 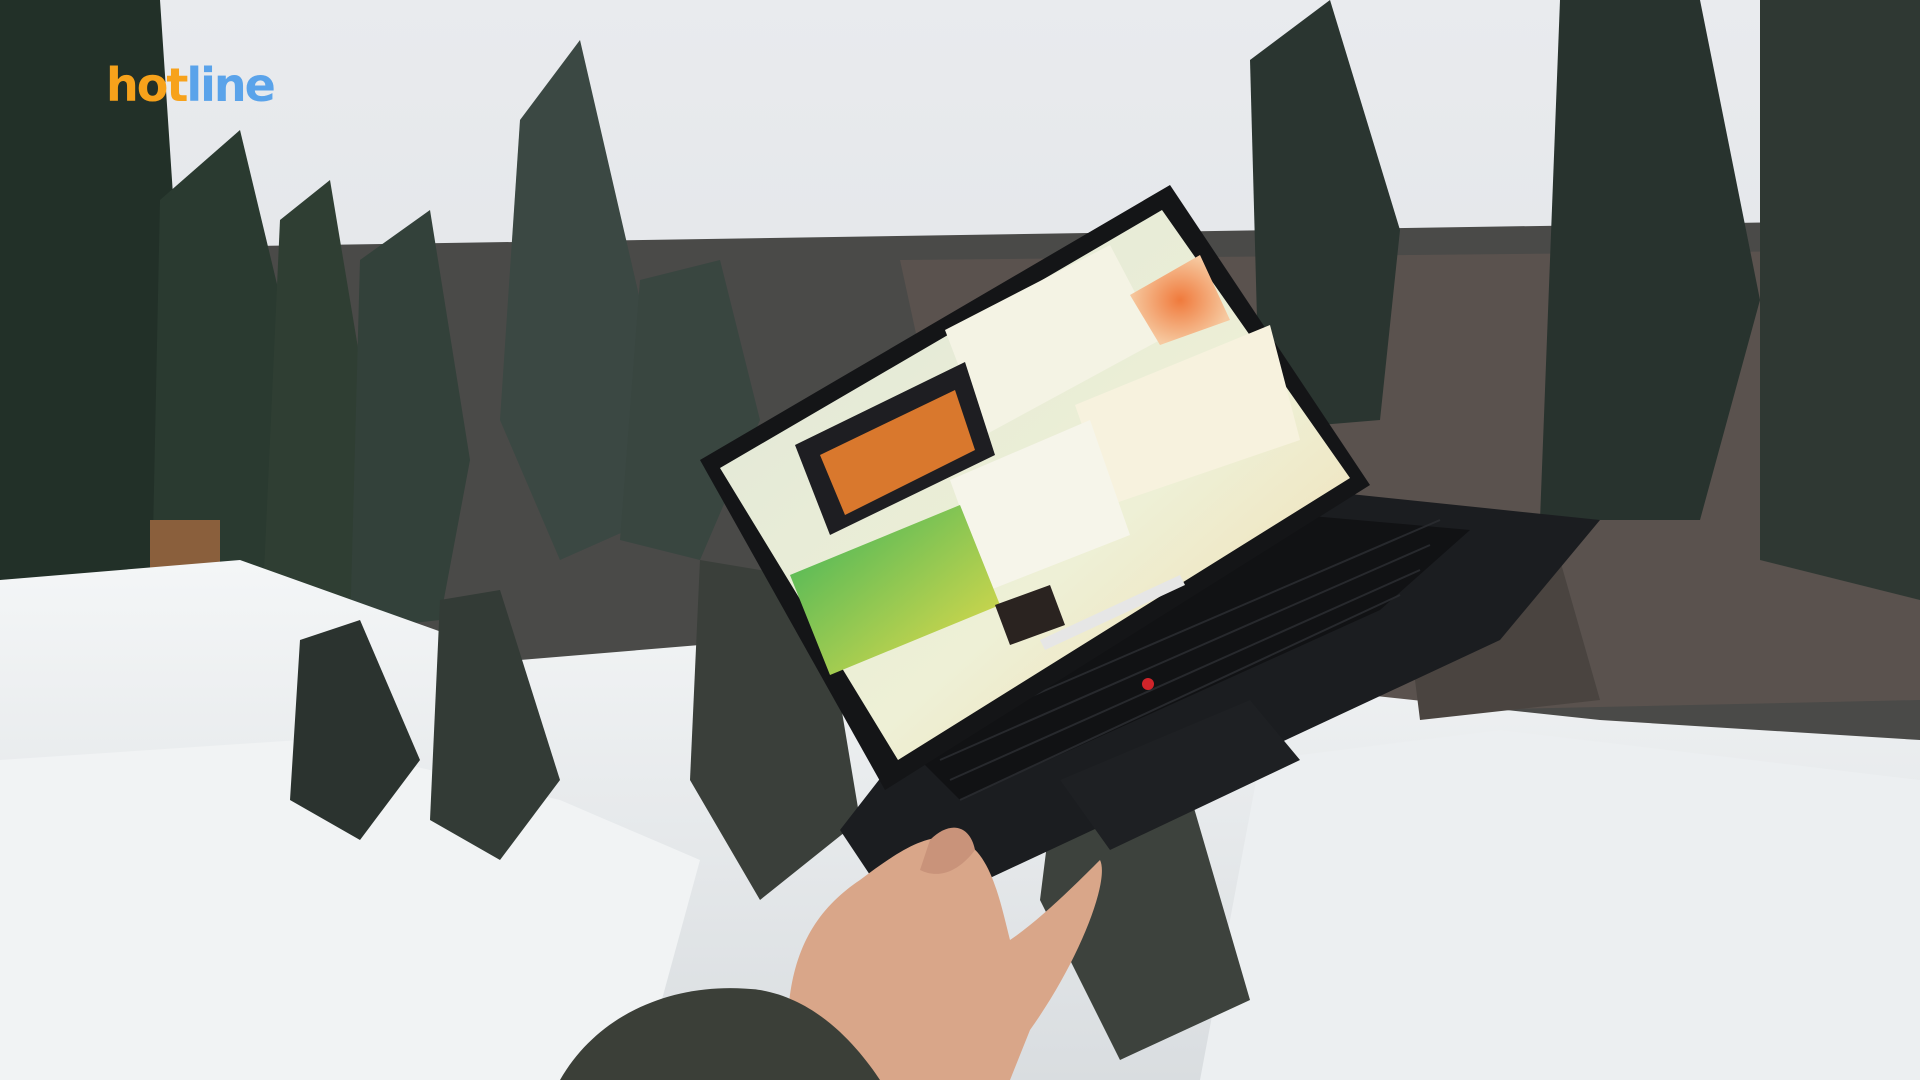 I want to click on hotline-logo: hotline, so click(x=191, y=85).